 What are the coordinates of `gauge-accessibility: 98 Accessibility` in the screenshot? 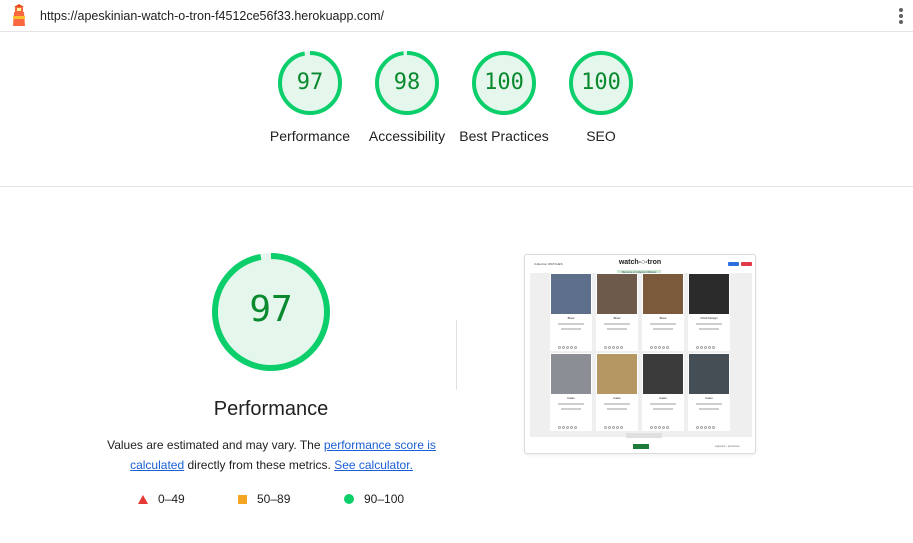 It's located at (407, 98).